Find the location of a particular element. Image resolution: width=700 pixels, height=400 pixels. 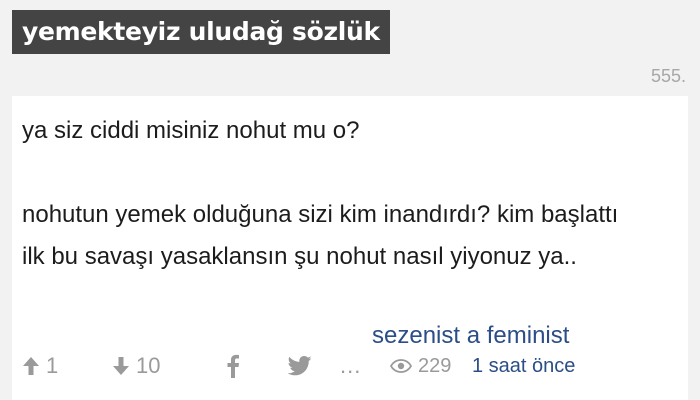

arrow-up-icon is located at coordinates (31, 366).